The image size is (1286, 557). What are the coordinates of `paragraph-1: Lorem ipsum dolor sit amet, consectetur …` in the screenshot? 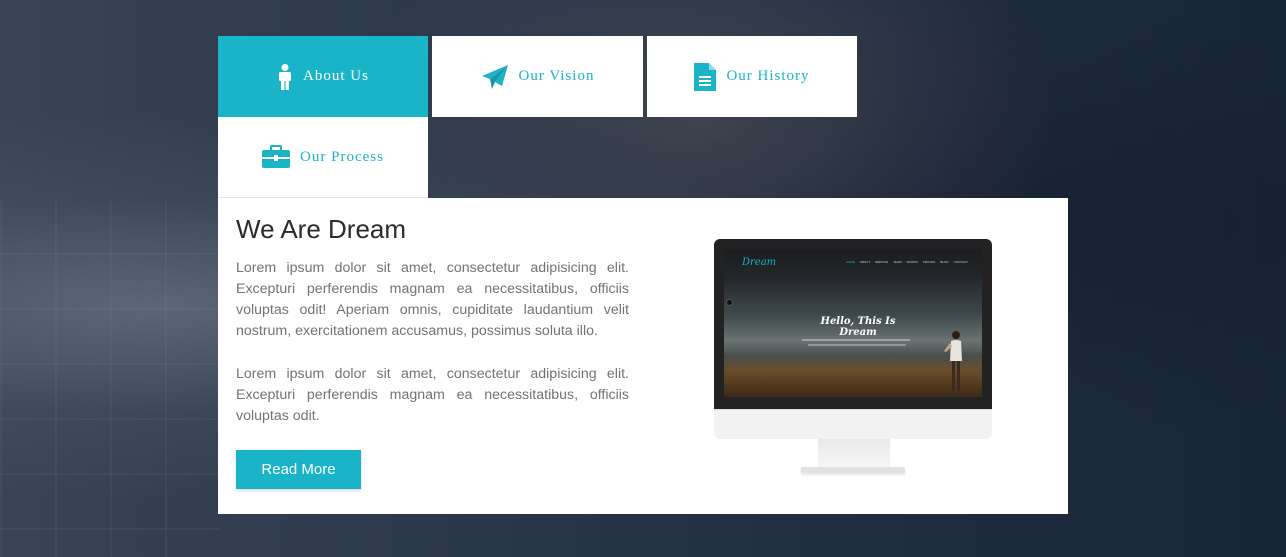 It's located at (432, 299).